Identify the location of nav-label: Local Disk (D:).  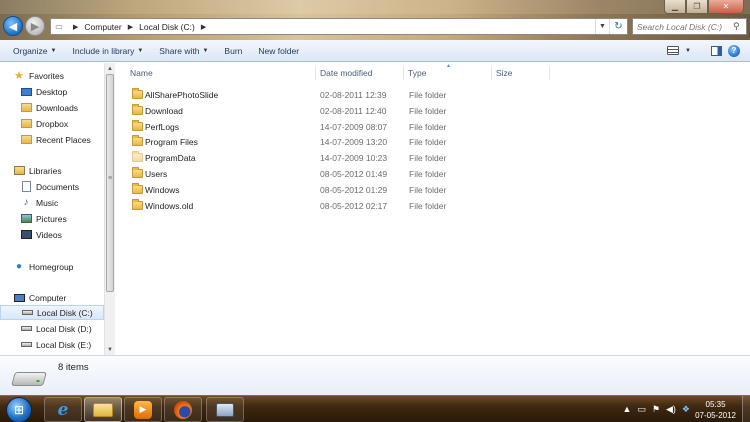
(64, 328).